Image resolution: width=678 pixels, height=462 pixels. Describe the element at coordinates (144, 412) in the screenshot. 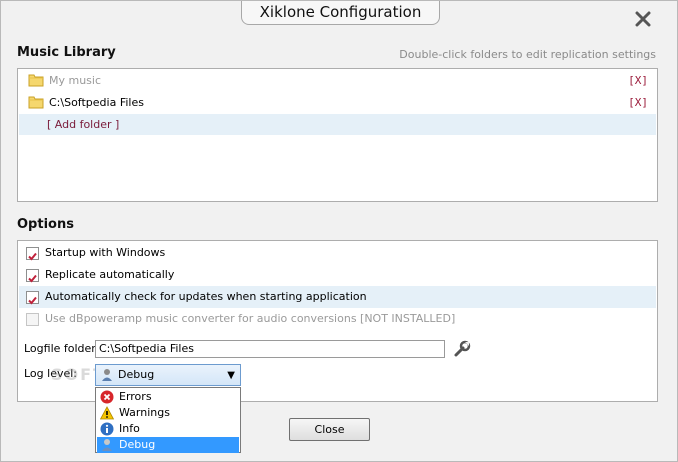

I see `option-label: Warnings` at that location.